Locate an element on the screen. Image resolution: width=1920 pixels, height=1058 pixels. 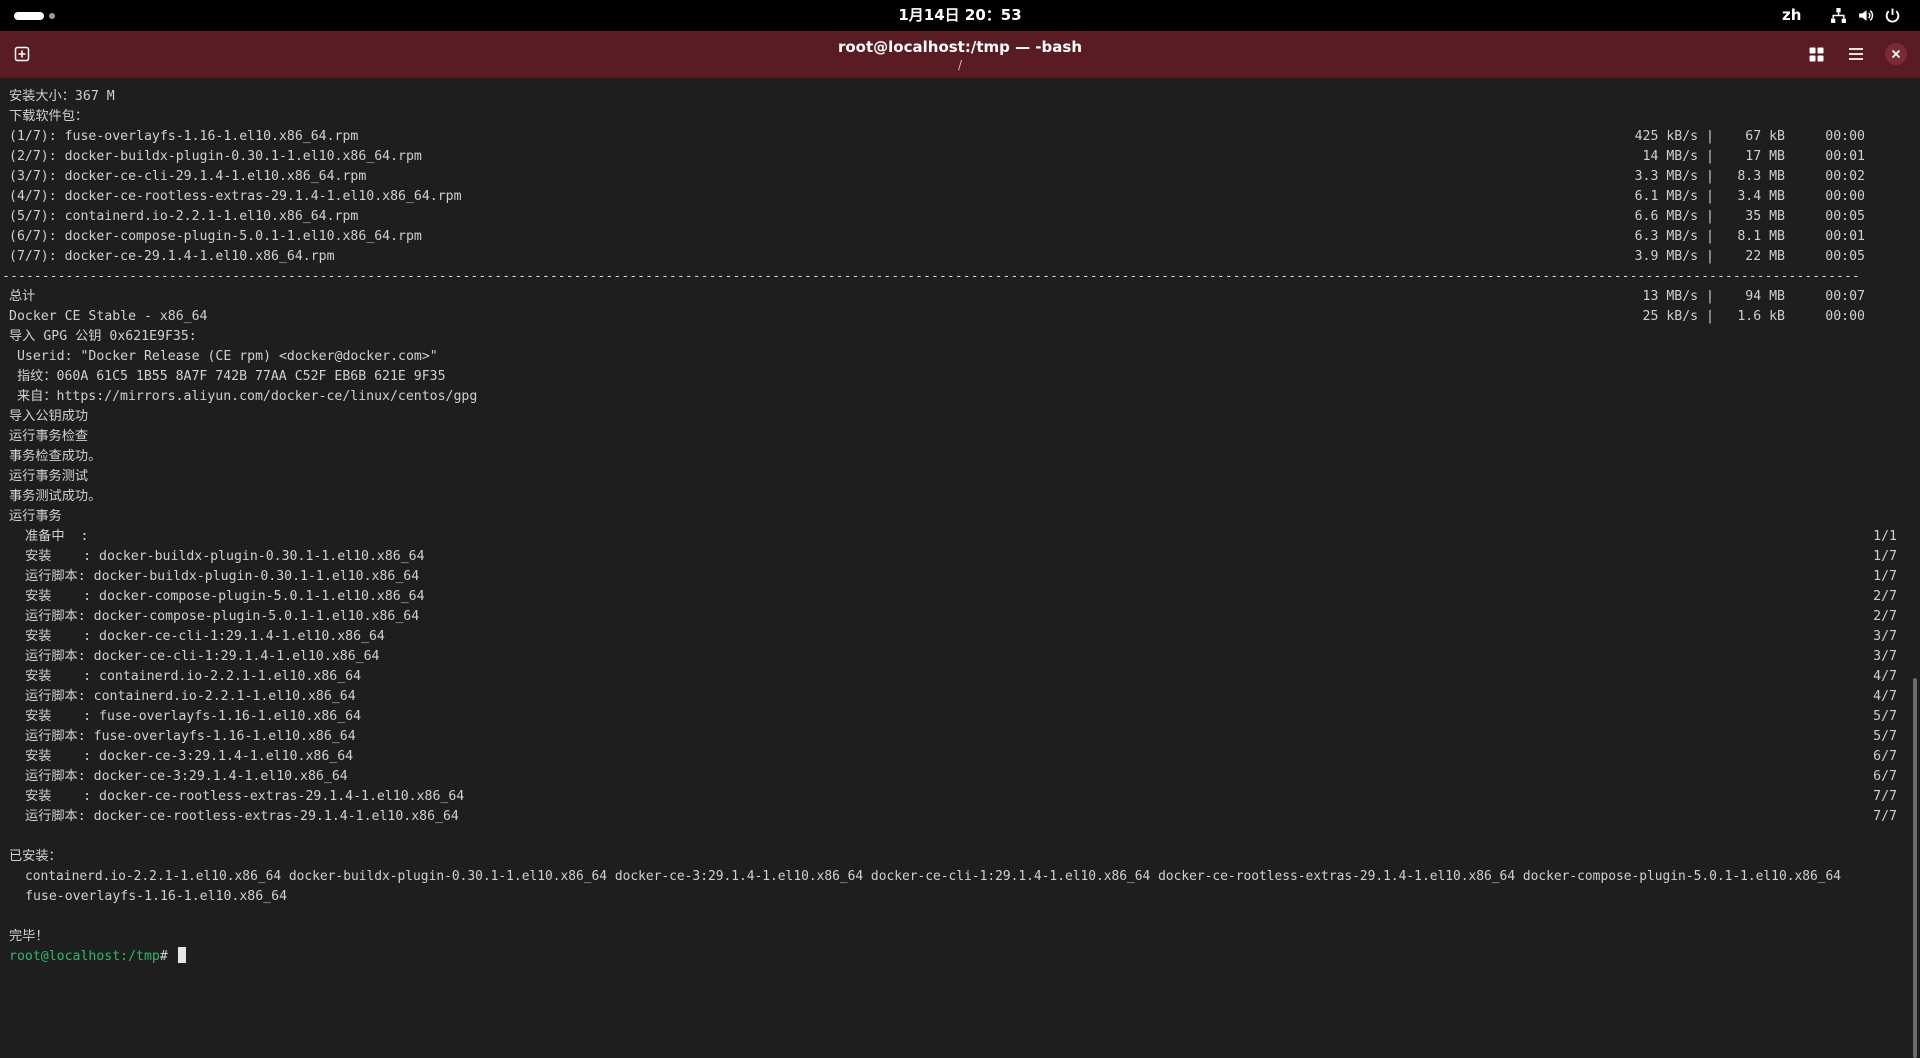
download-time: 00:02 is located at coordinates (1845, 176).